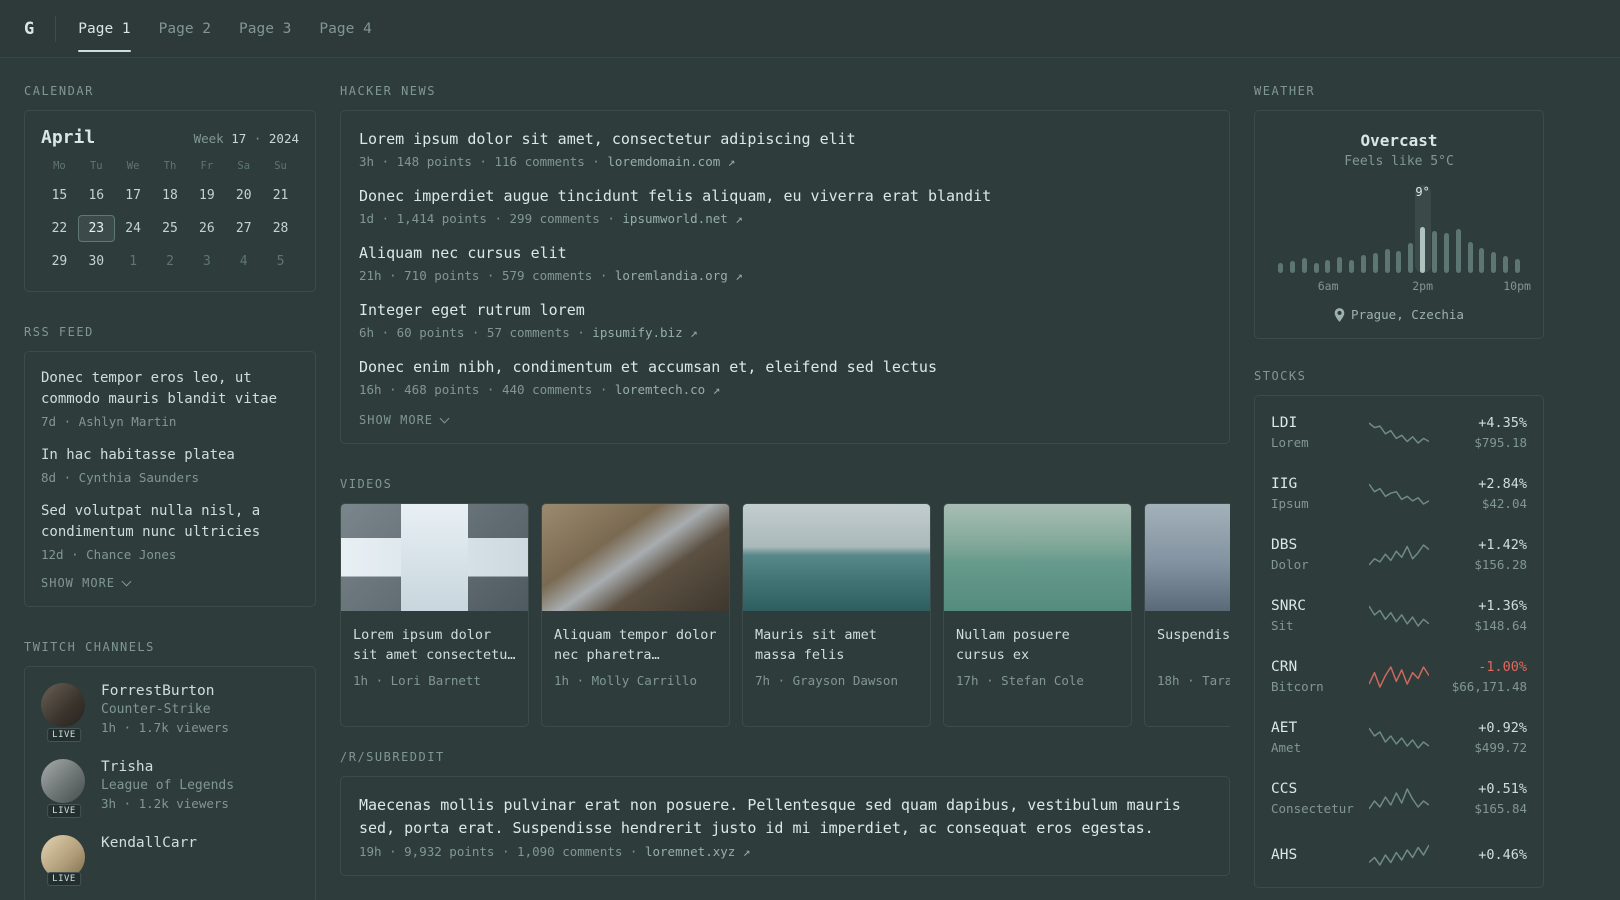  I want to click on calendar-day: 17, so click(133, 195).